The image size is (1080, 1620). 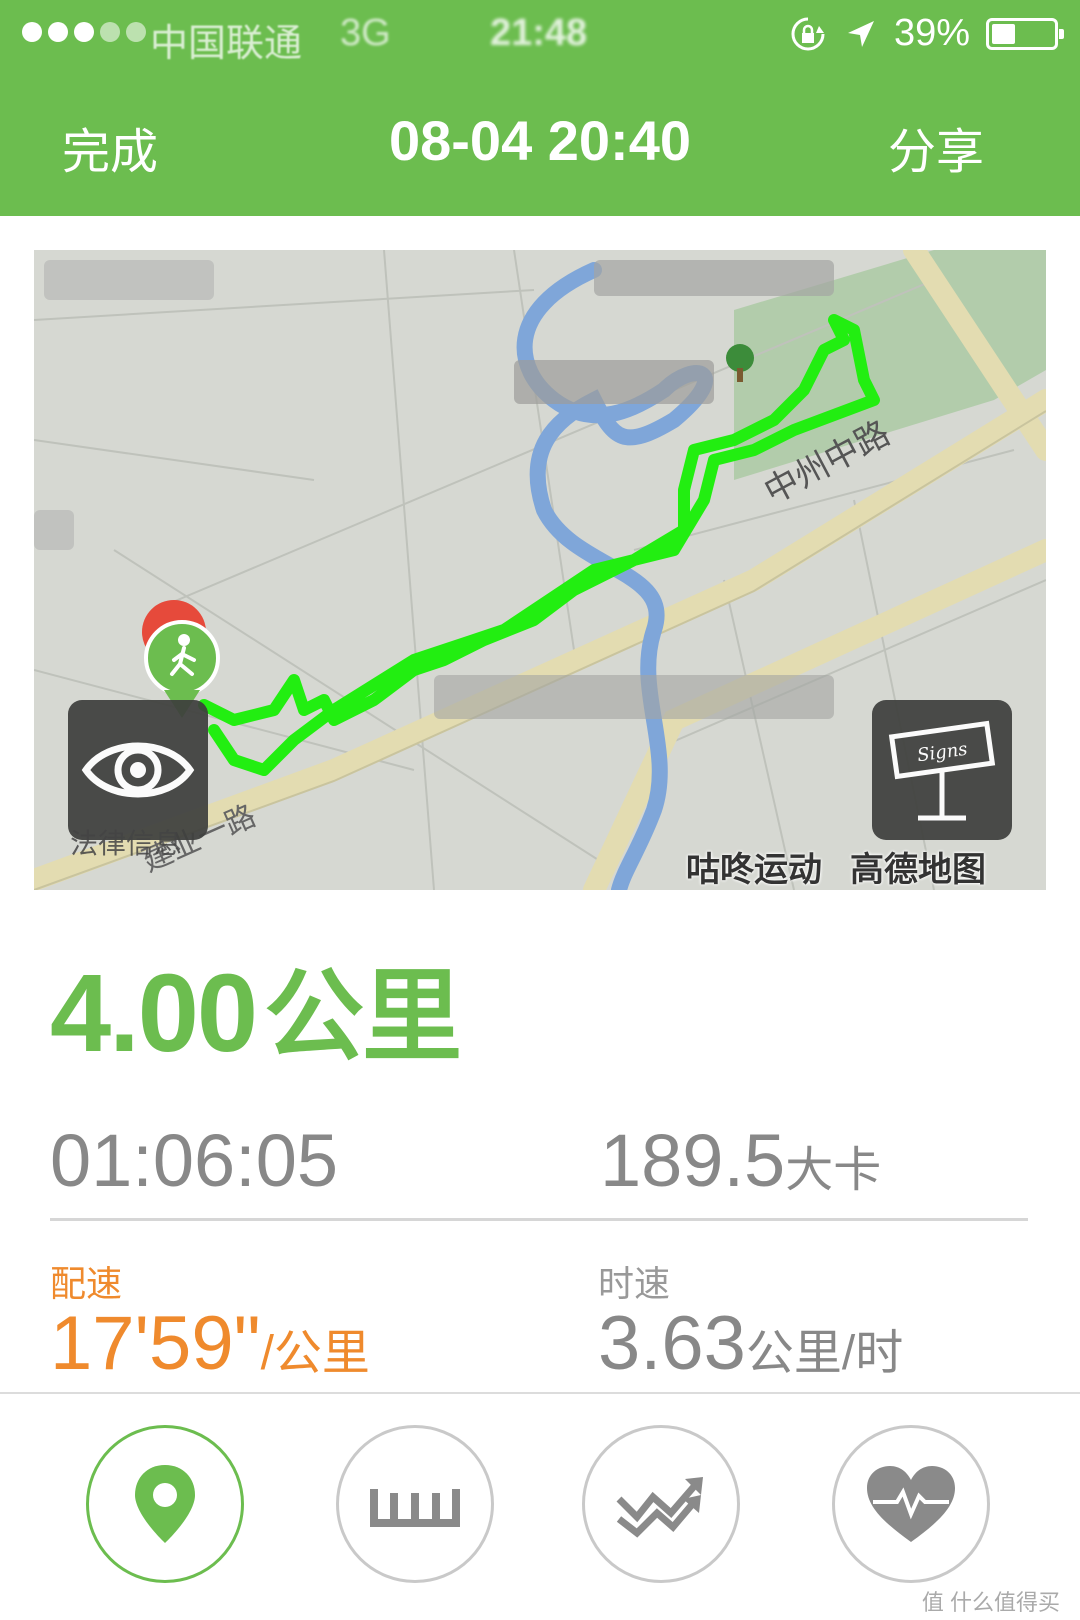 I want to click on status-bar: 中国联通 3G 21:48 39%, so click(x=540, y=35).